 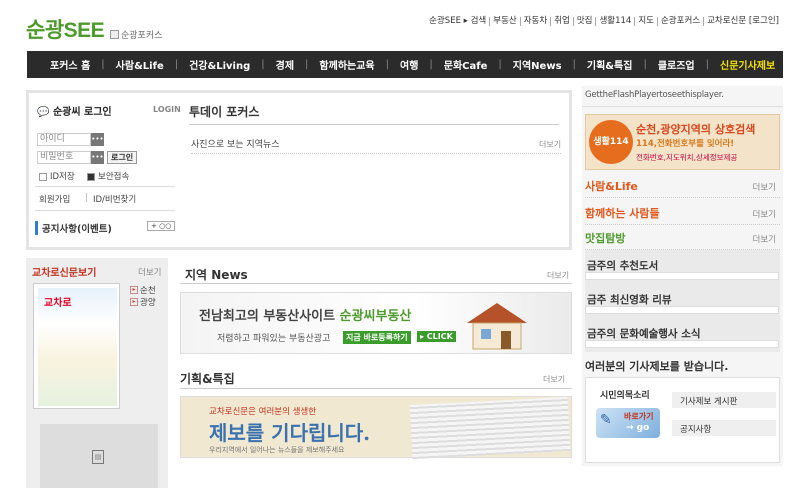 I want to click on section-title: 맛집탐방, so click(x=605, y=238).